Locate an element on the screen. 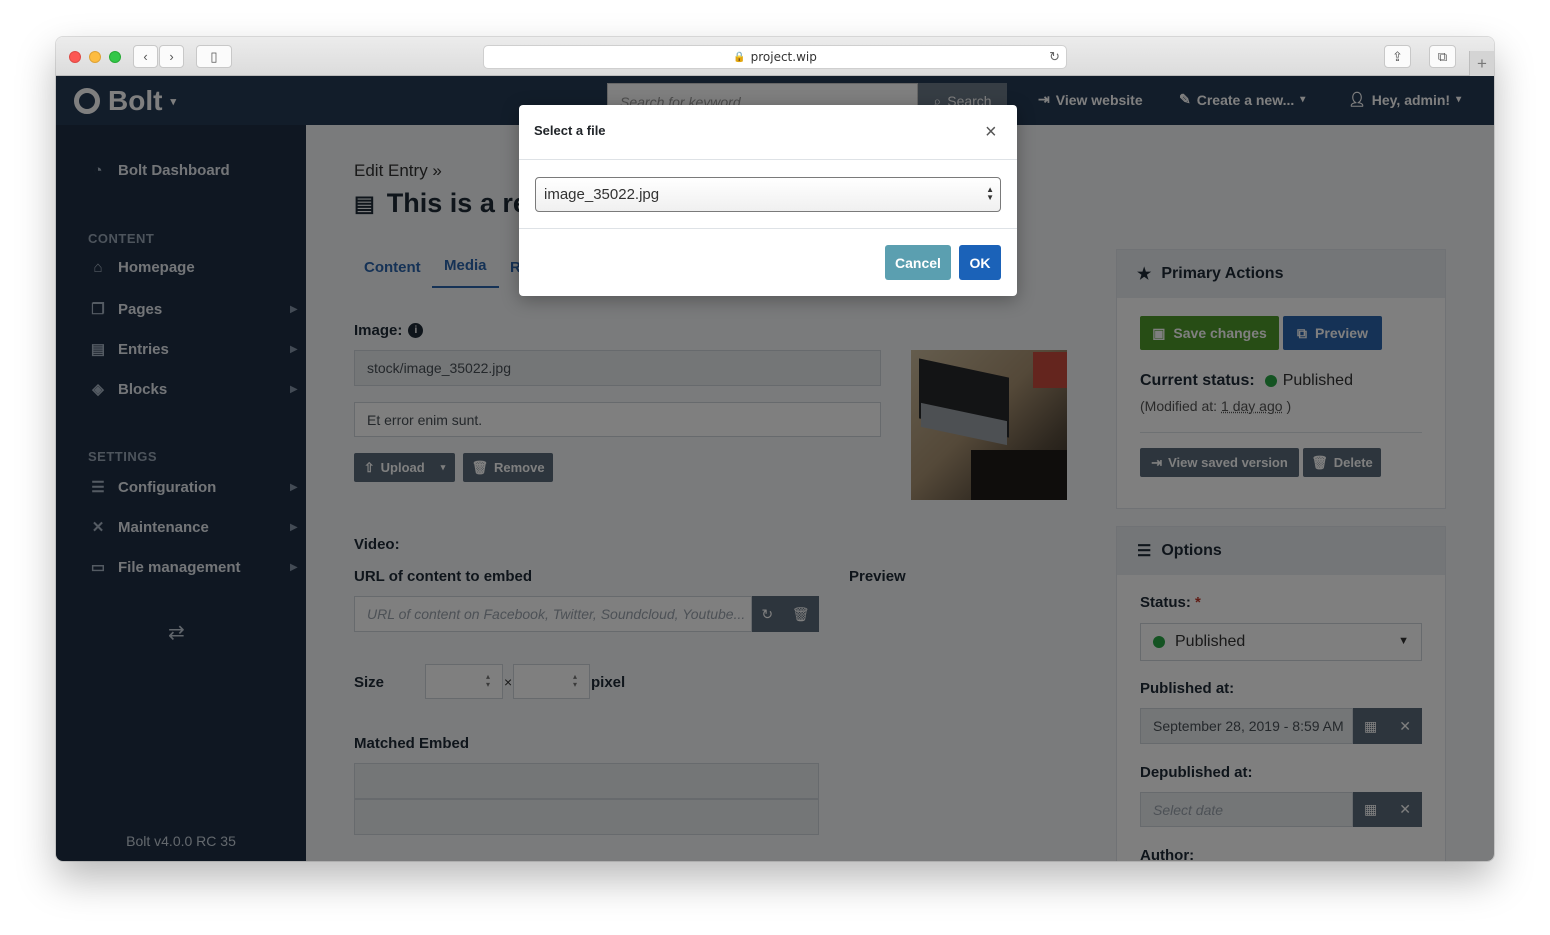 The height and width of the screenshot is (935, 1550). forward-button: › is located at coordinates (171, 56).